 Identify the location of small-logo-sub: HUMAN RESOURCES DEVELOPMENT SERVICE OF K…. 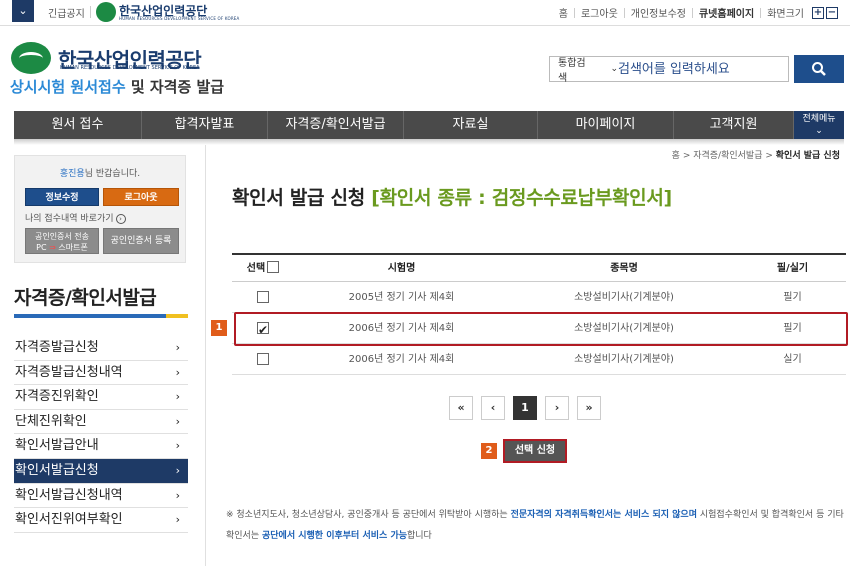
(179, 18).